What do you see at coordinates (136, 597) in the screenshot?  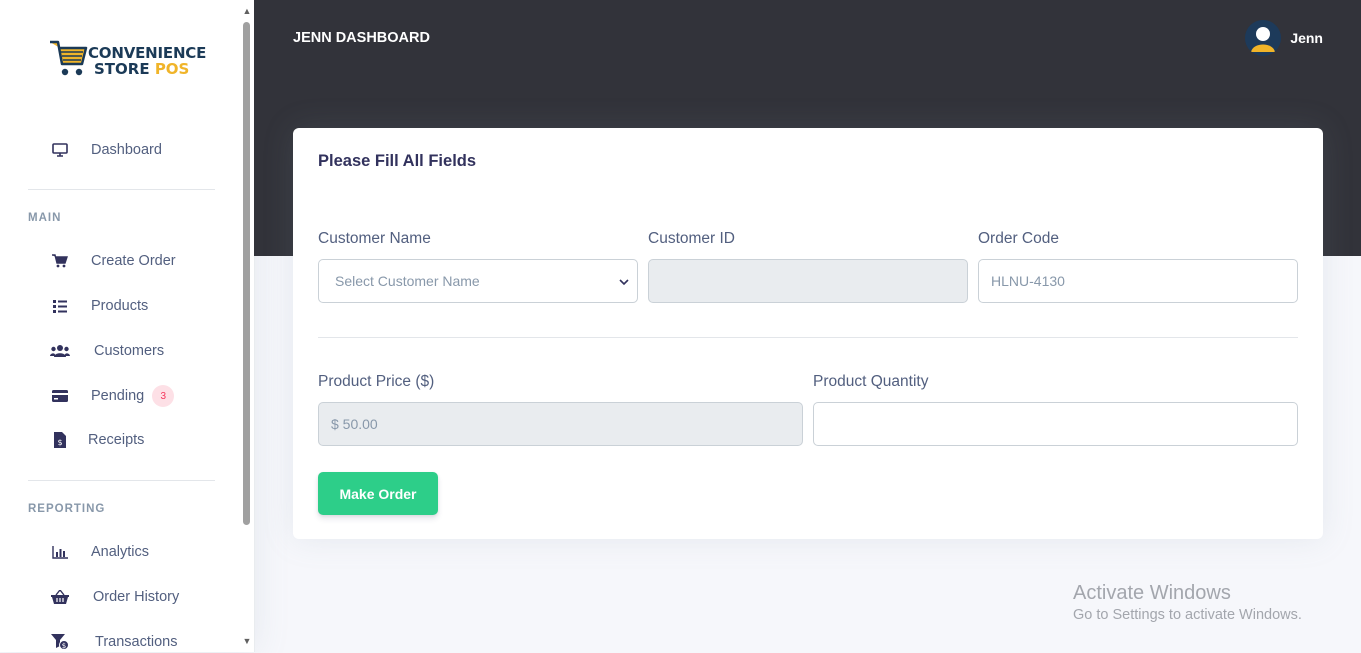 I see `sidebar-item-label: Order History` at bounding box center [136, 597].